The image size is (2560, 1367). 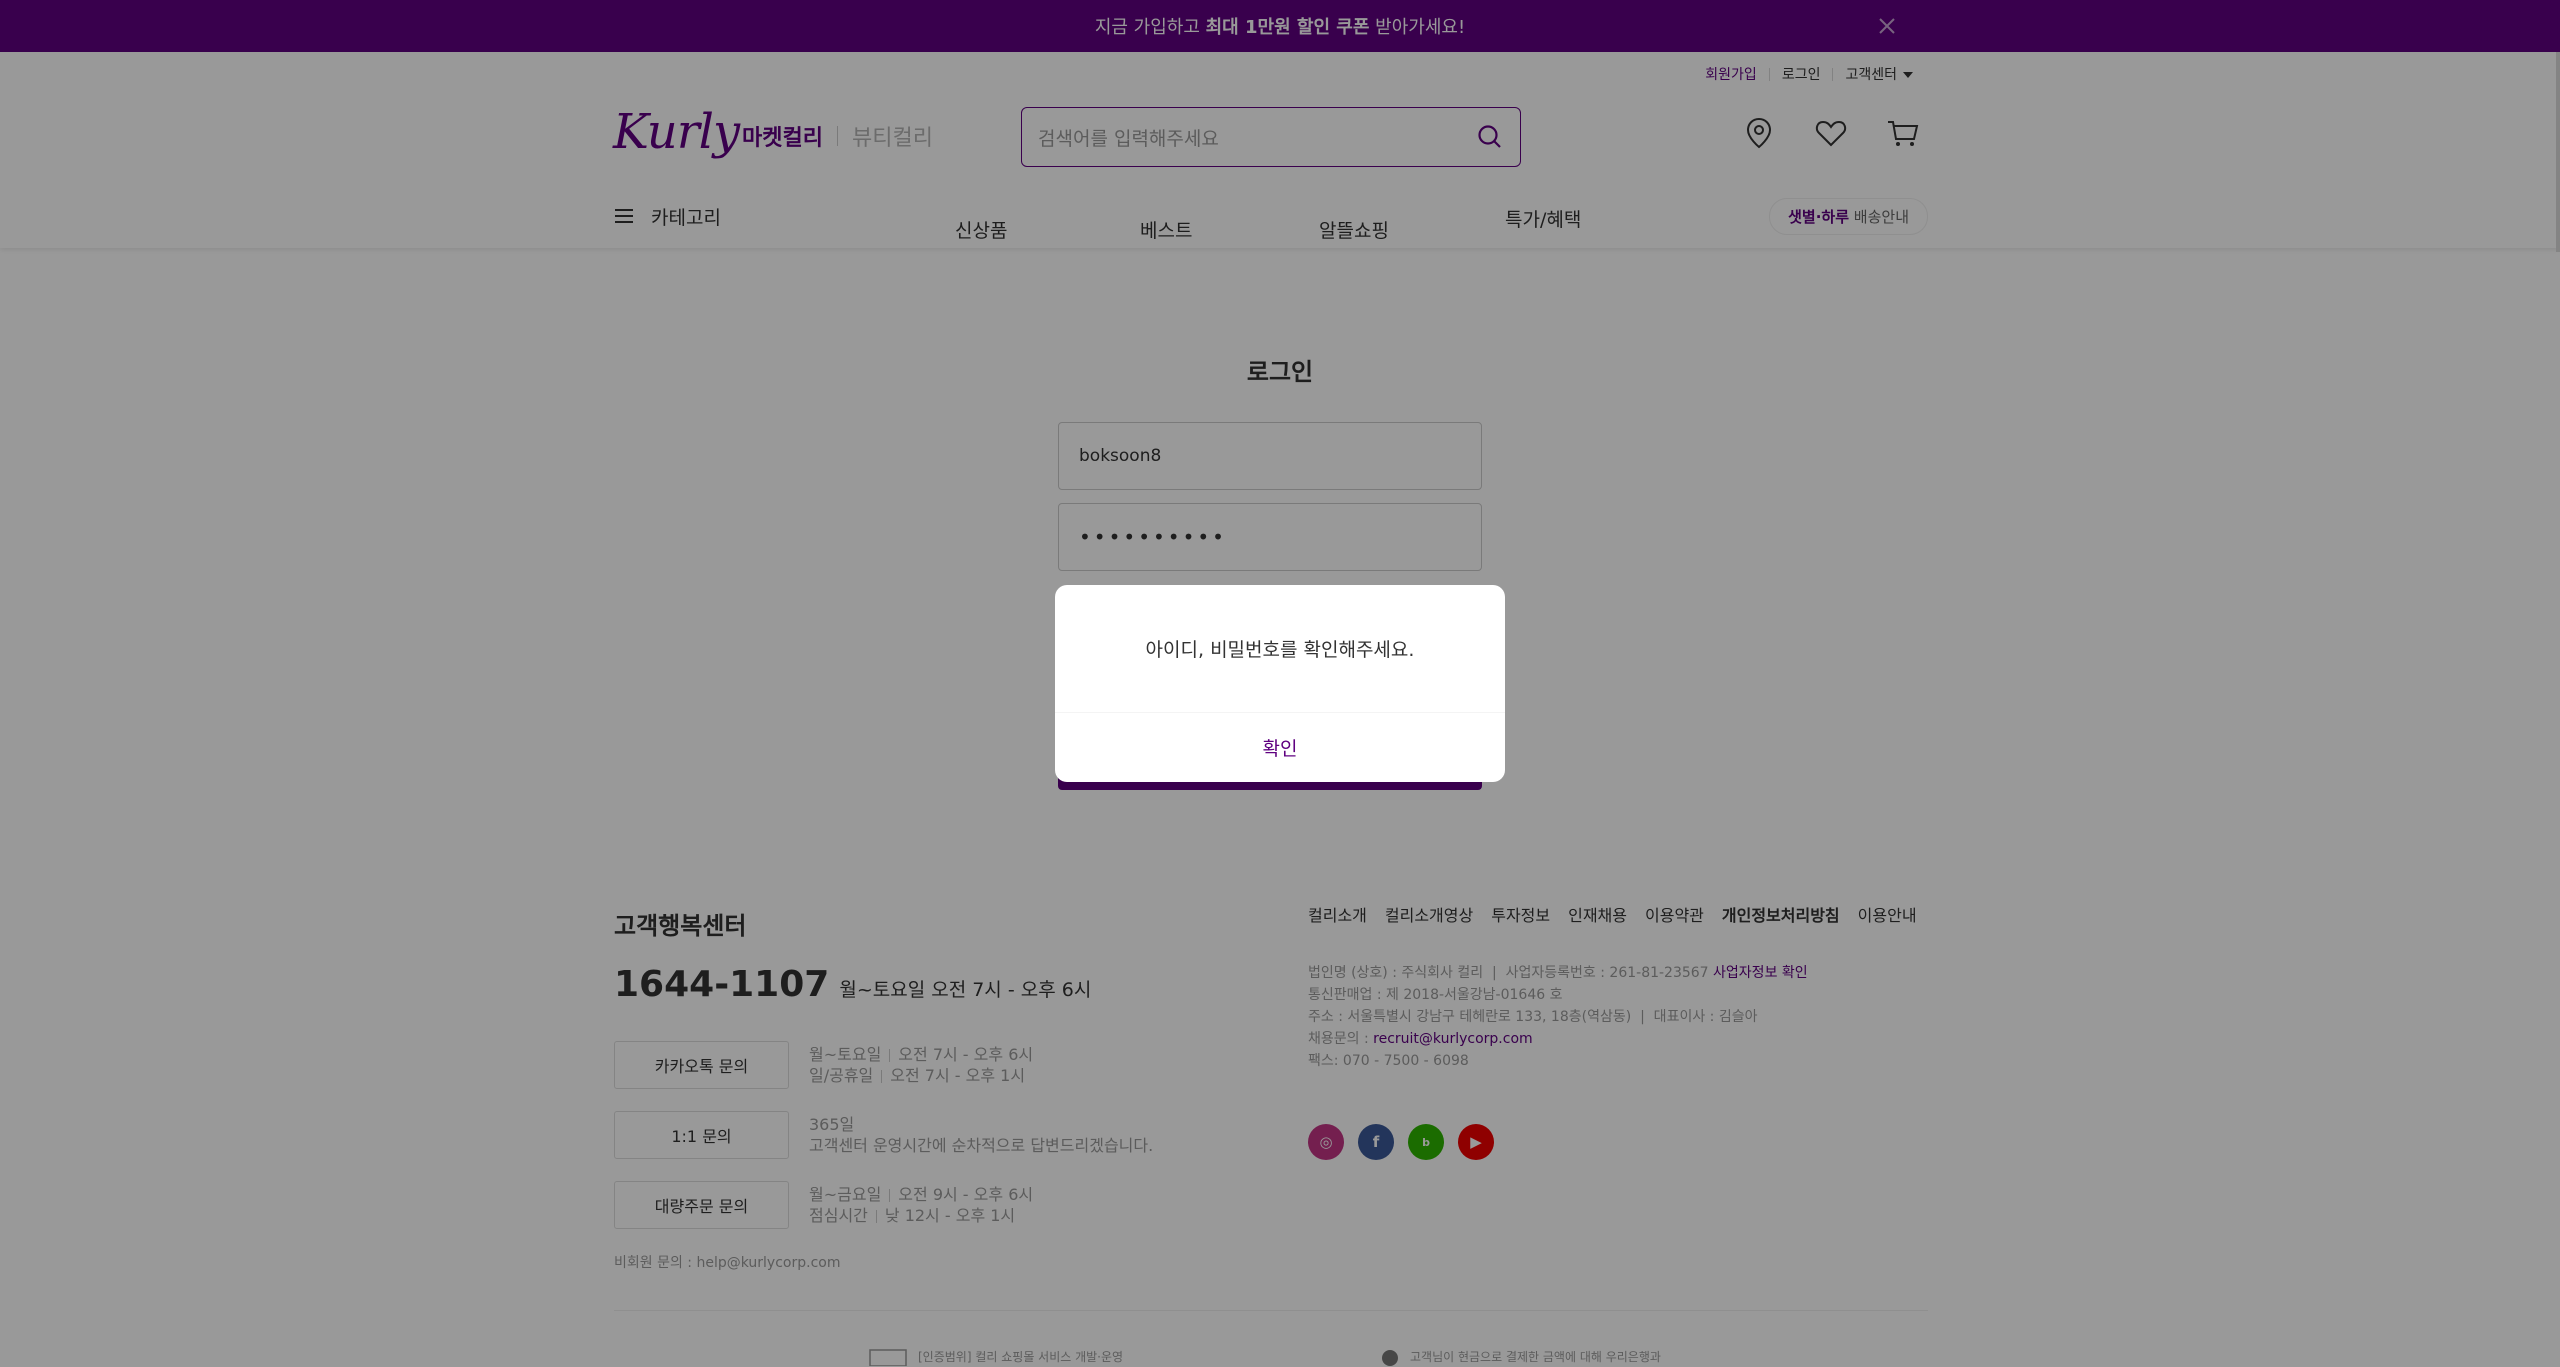 I want to click on confirm-button: 확인, so click(x=1280, y=747).